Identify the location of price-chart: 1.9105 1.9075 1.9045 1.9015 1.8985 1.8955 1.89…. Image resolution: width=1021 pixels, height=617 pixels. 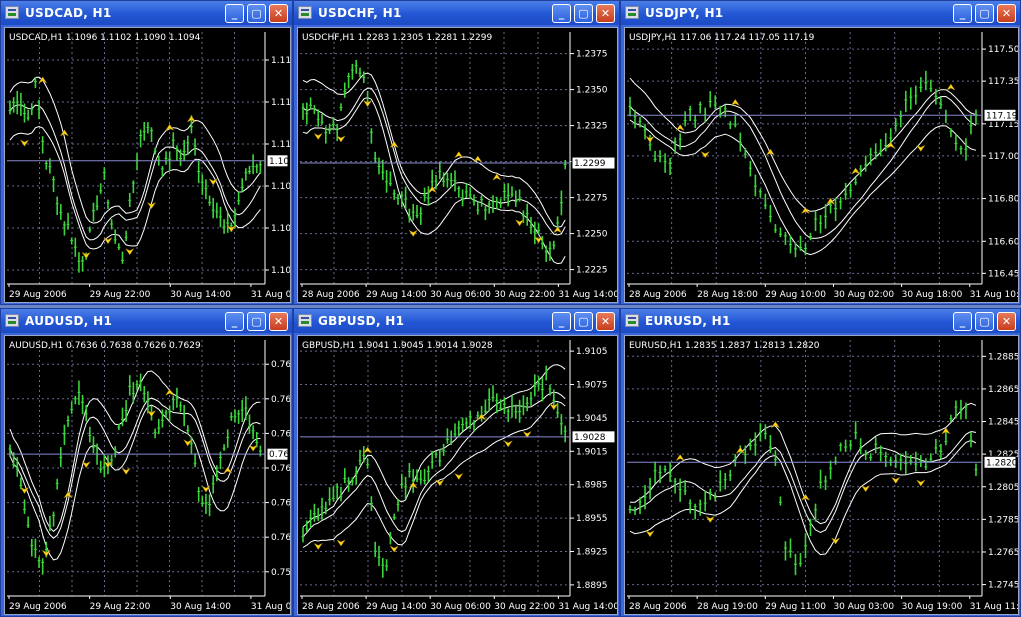
(457, 475).